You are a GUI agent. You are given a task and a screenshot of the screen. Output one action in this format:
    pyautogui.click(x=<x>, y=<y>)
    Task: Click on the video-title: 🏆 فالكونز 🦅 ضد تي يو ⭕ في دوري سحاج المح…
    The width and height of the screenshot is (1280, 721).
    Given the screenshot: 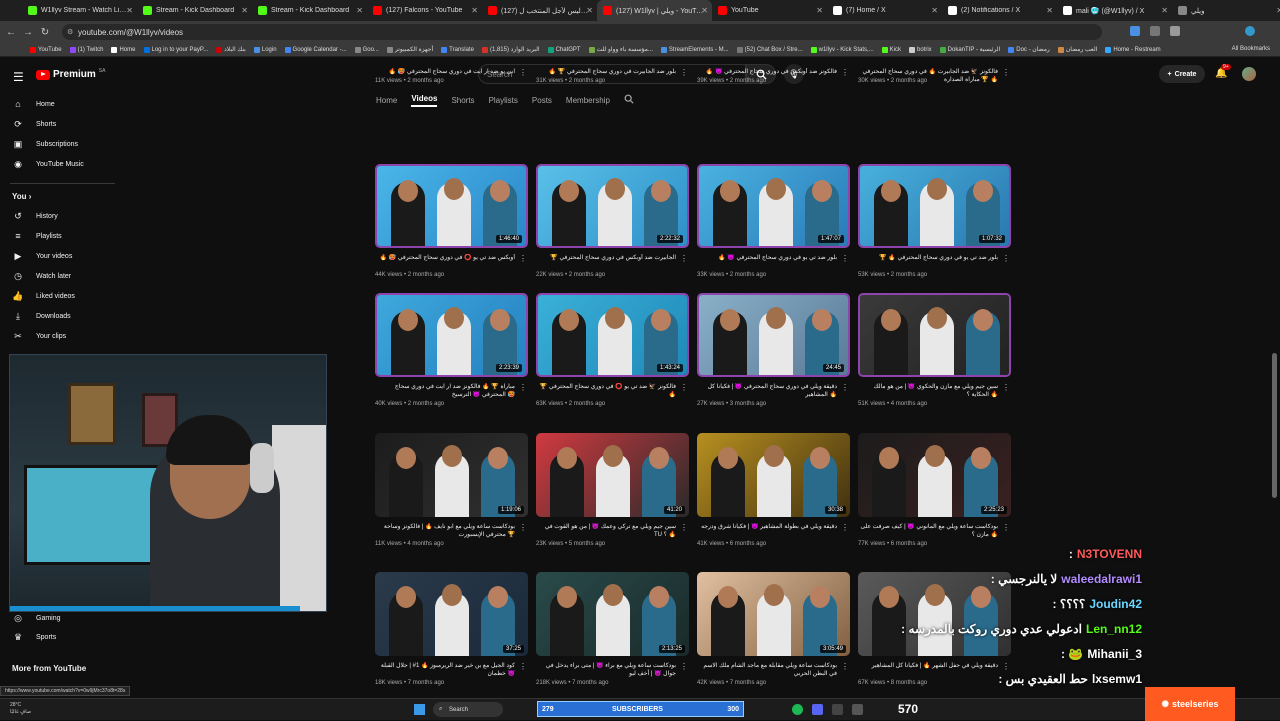 What is the action you would take?
    pyautogui.click(x=606, y=391)
    